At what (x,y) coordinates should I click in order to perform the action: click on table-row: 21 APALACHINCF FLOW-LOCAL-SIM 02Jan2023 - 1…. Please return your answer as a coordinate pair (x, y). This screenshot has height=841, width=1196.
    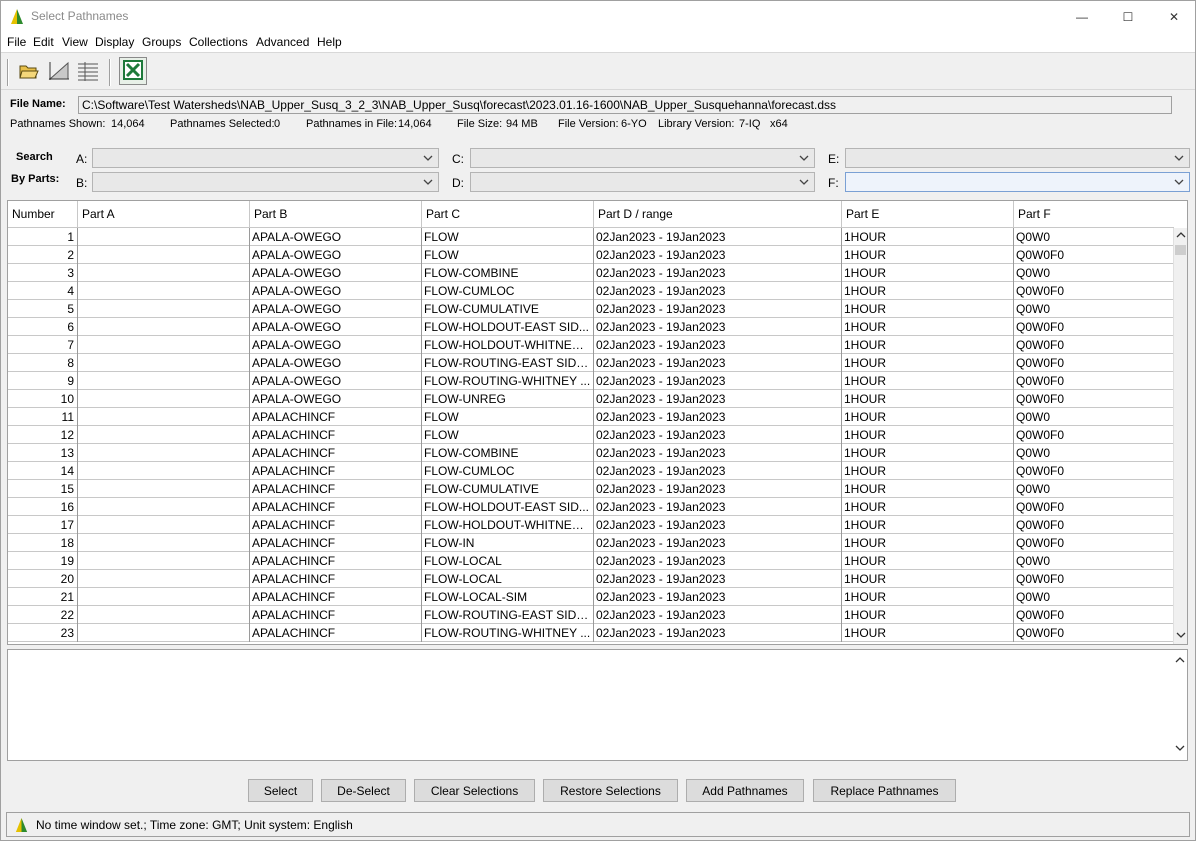
    Looking at the image, I should click on (591, 597).